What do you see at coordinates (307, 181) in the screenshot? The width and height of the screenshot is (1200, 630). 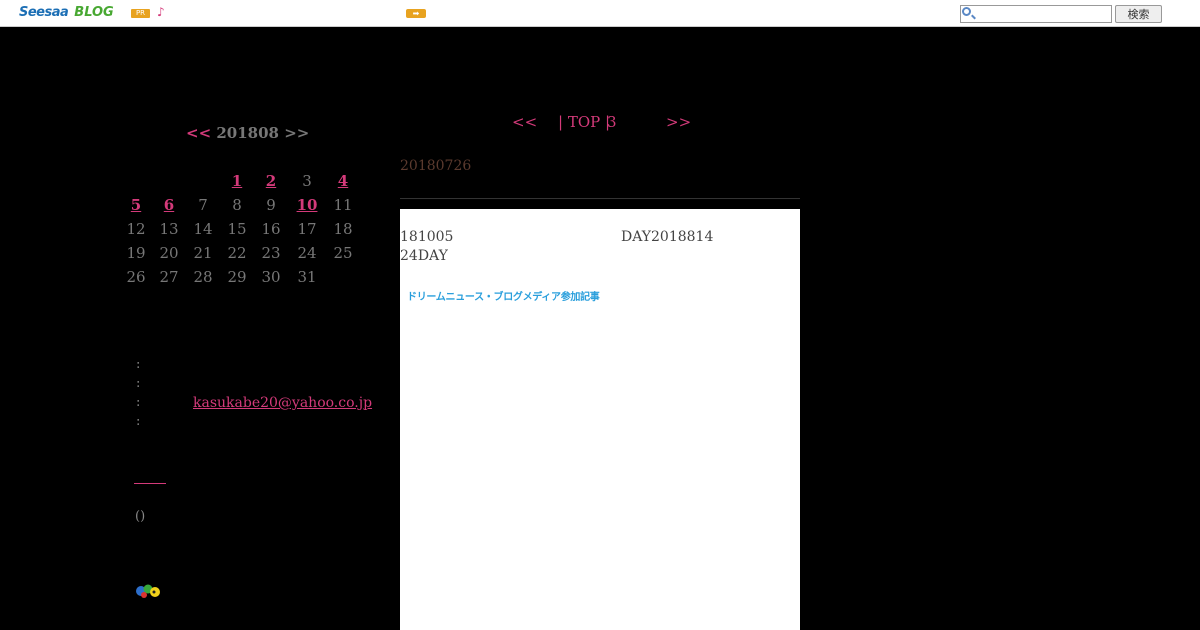 I see `calendar-day: 3` at bounding box center [307, 181].